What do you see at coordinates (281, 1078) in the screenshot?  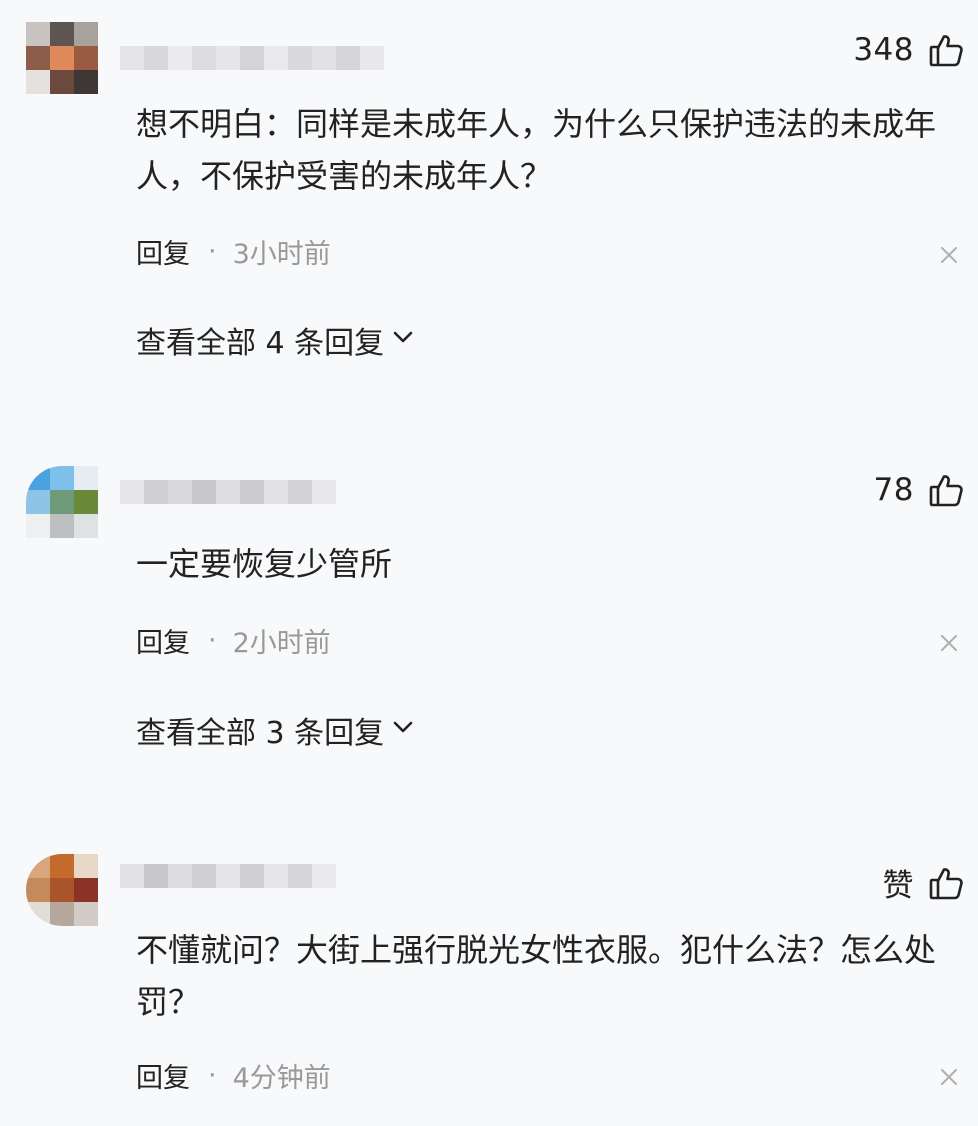 I see `comment-time: 4分钟前` at bounding box center [281, 1078].